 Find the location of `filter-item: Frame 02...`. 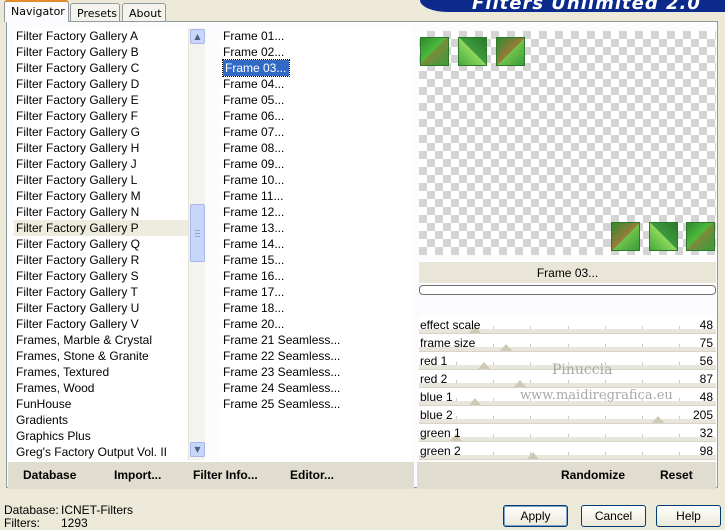

filter-item: Frame 02... is located at coordinates (316, 52).